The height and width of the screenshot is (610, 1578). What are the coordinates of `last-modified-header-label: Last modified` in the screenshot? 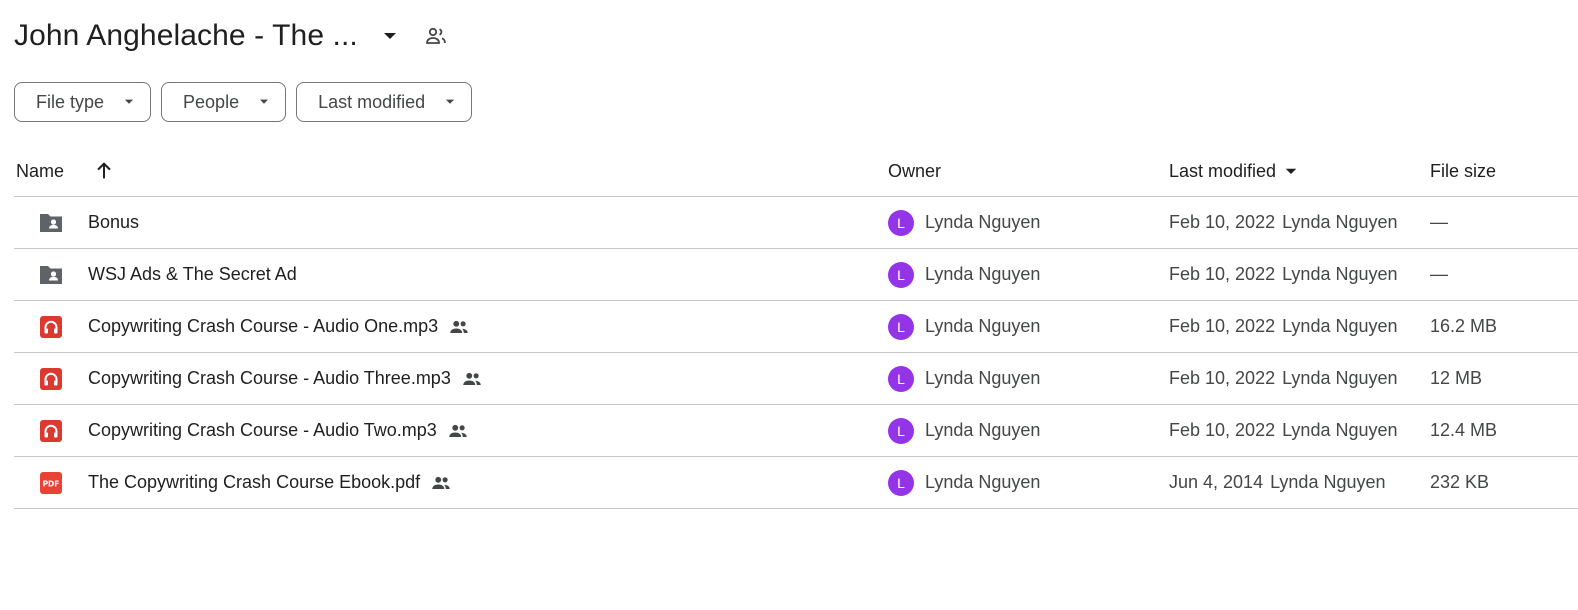 It's located at (1223, 170).